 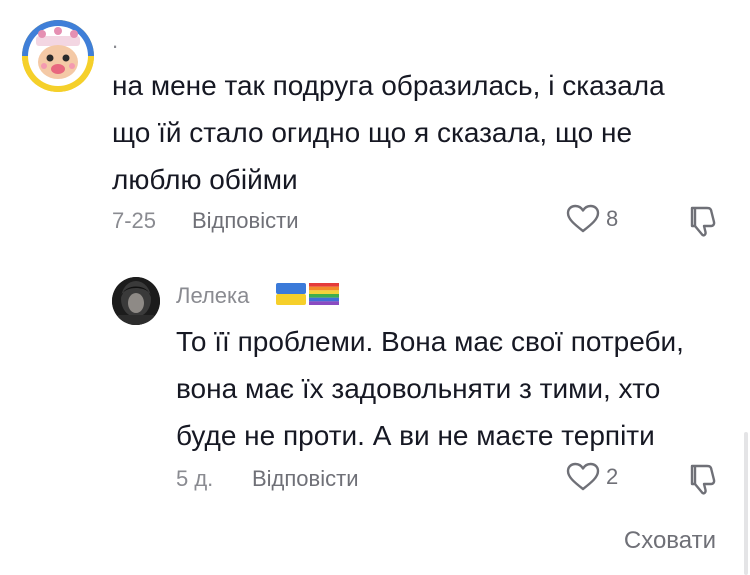 What do you see at coordinates (746, 503) in the screenshot?
I see `scrollbar` at bounding box center [746, 503].